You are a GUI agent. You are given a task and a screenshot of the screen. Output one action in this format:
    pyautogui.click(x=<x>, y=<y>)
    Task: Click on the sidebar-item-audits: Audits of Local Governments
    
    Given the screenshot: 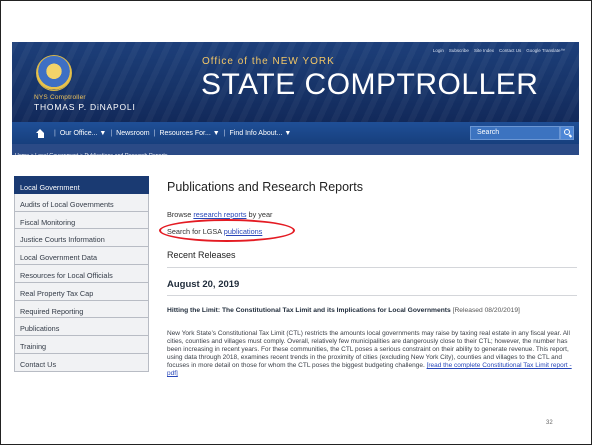 What is the action you would take?
    pyautogui.click(x=81, y=202)
    